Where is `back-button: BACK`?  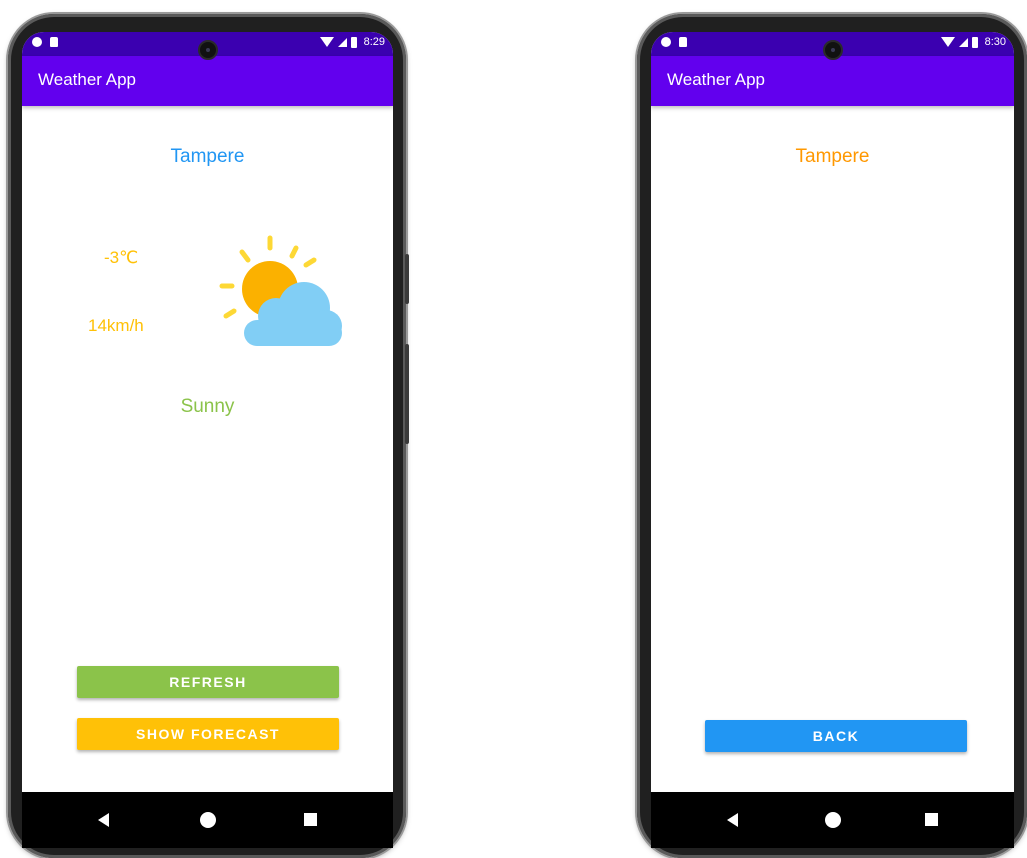 back-button: BACK is located at coordinates (836, 736).